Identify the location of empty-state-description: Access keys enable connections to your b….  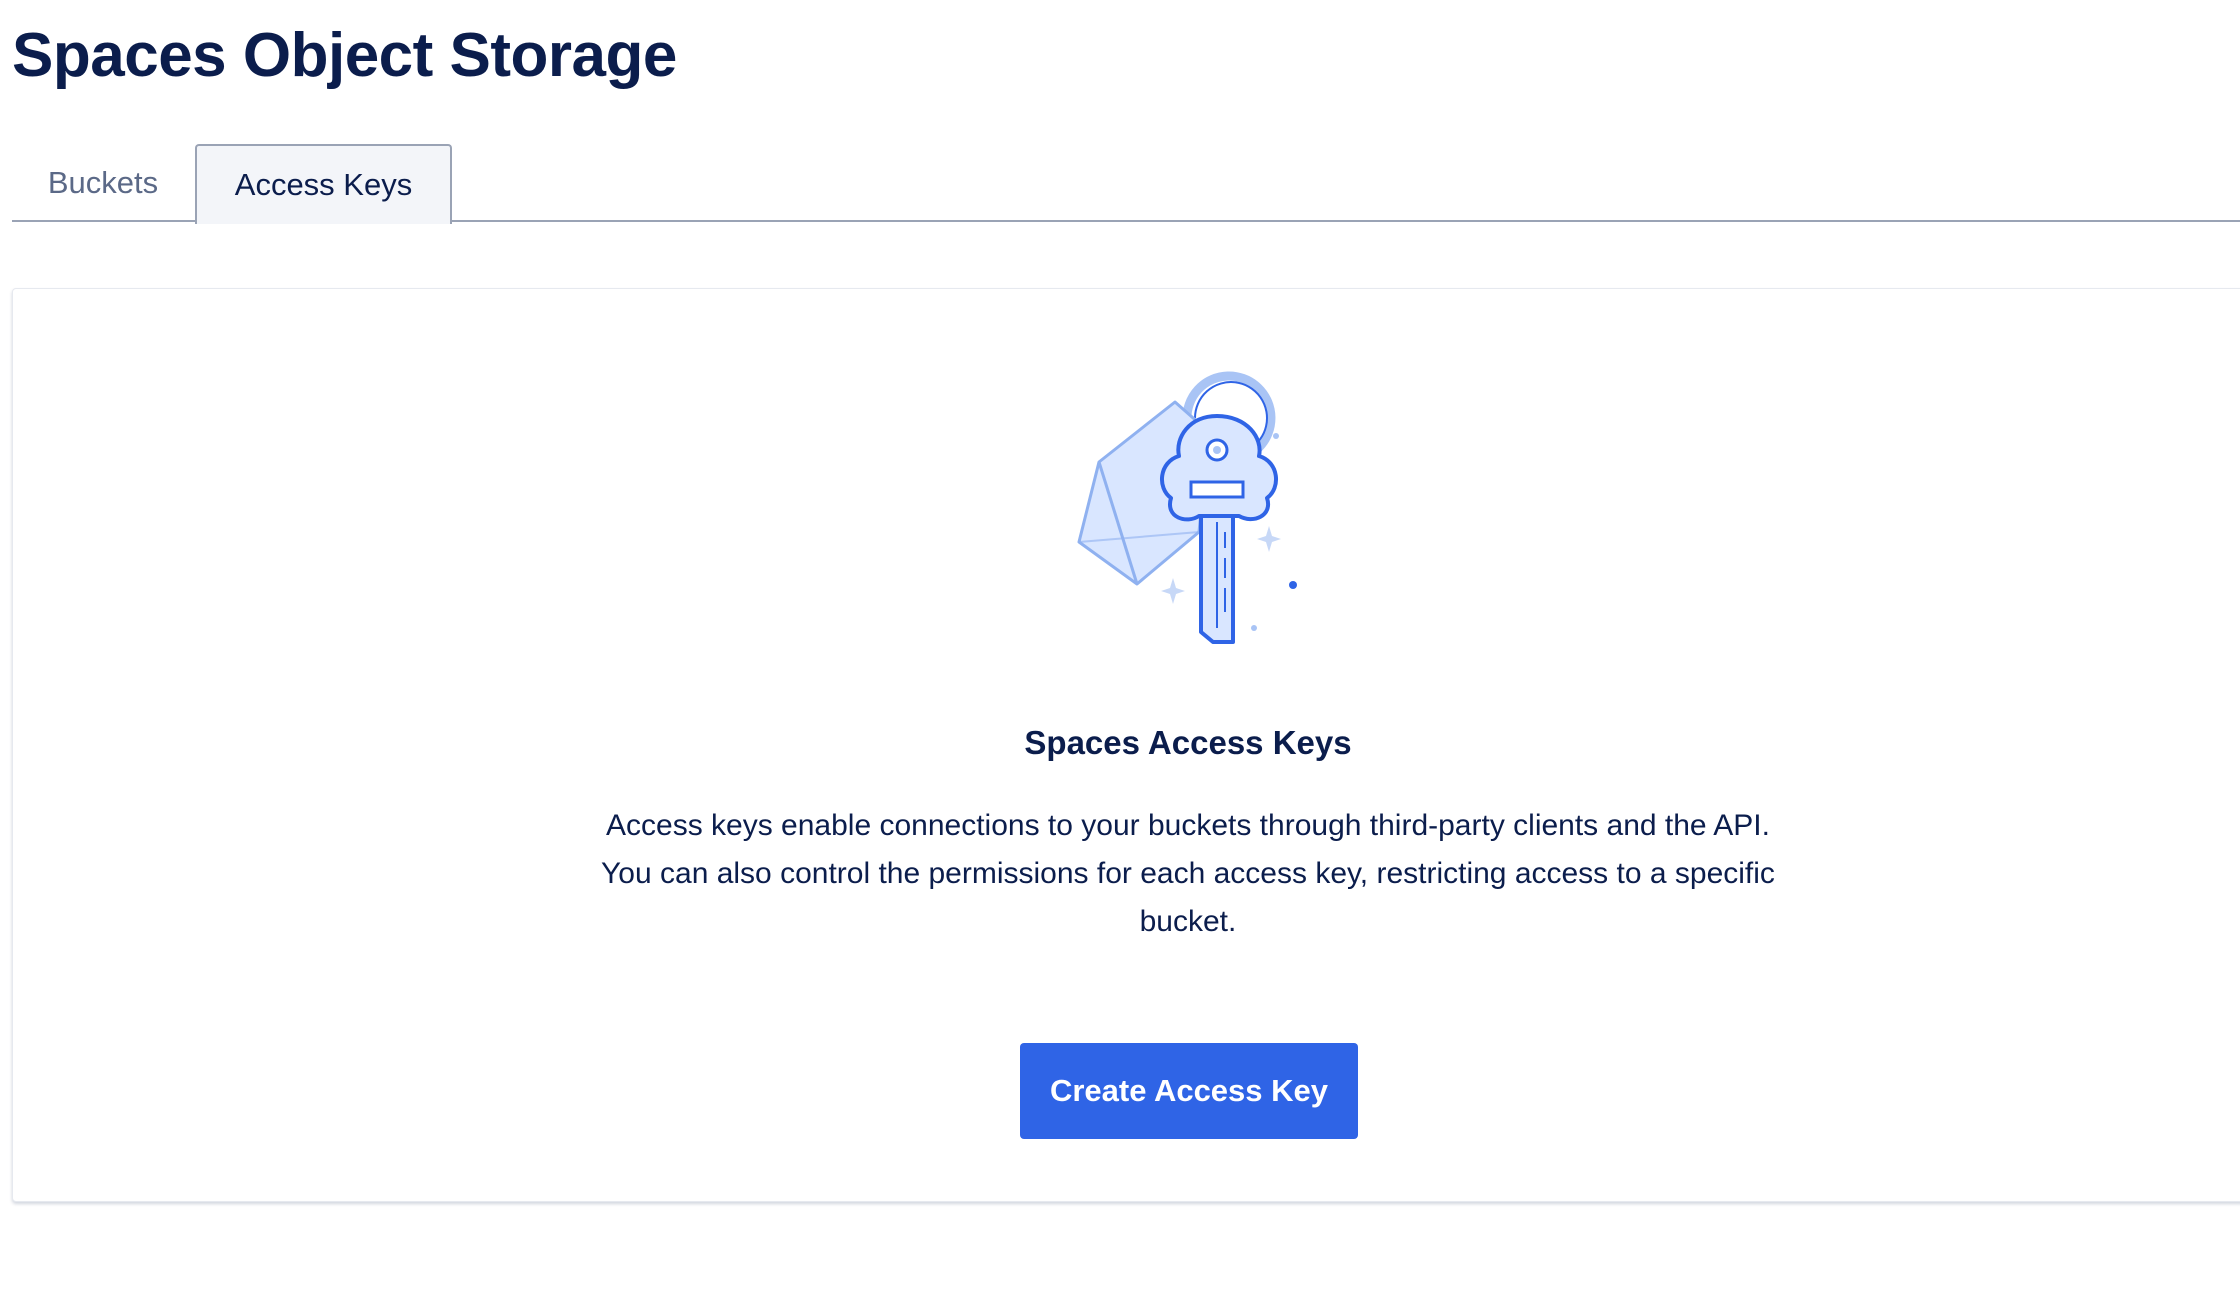
(1188, 873).